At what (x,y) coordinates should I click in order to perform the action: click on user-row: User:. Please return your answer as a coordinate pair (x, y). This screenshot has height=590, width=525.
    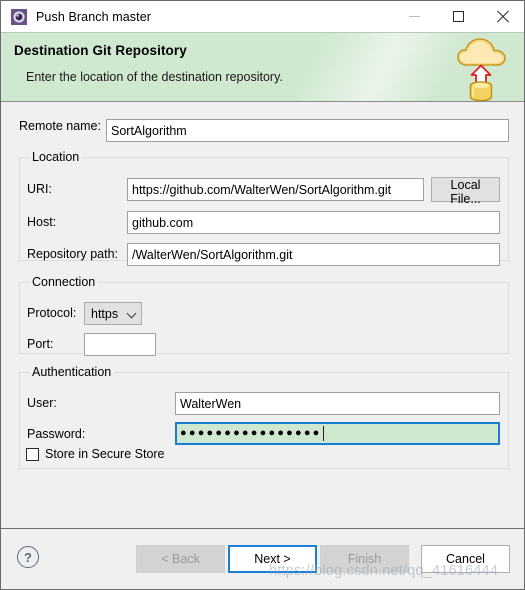
    Looking at the image, I should click on (42, 403).